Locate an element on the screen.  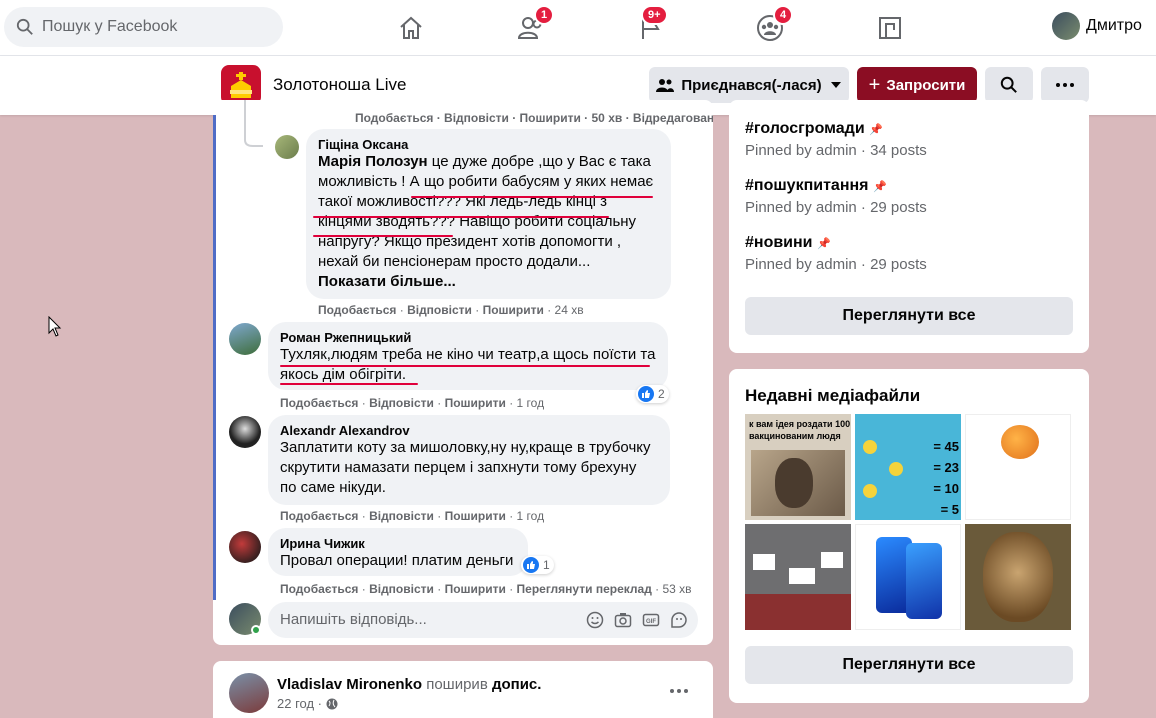
gif-icon: GIF is located at coordinates (651, 620).